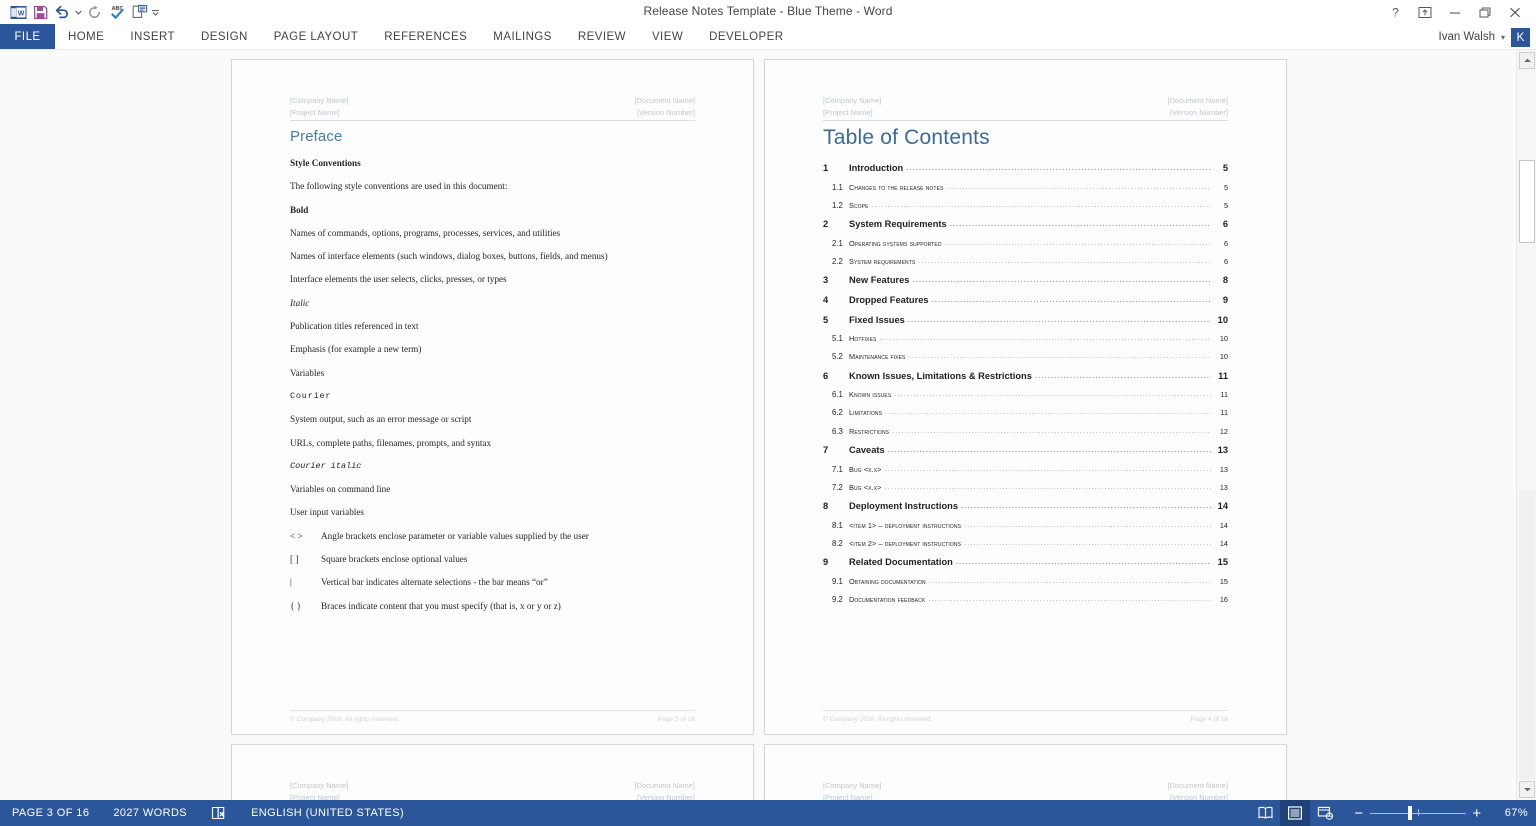 The width and height of the screenshot is (1536, 826). Describe the element at coordinates (1527, 634) in the screenshot. I see `scrollbar-track-lower` at that location.